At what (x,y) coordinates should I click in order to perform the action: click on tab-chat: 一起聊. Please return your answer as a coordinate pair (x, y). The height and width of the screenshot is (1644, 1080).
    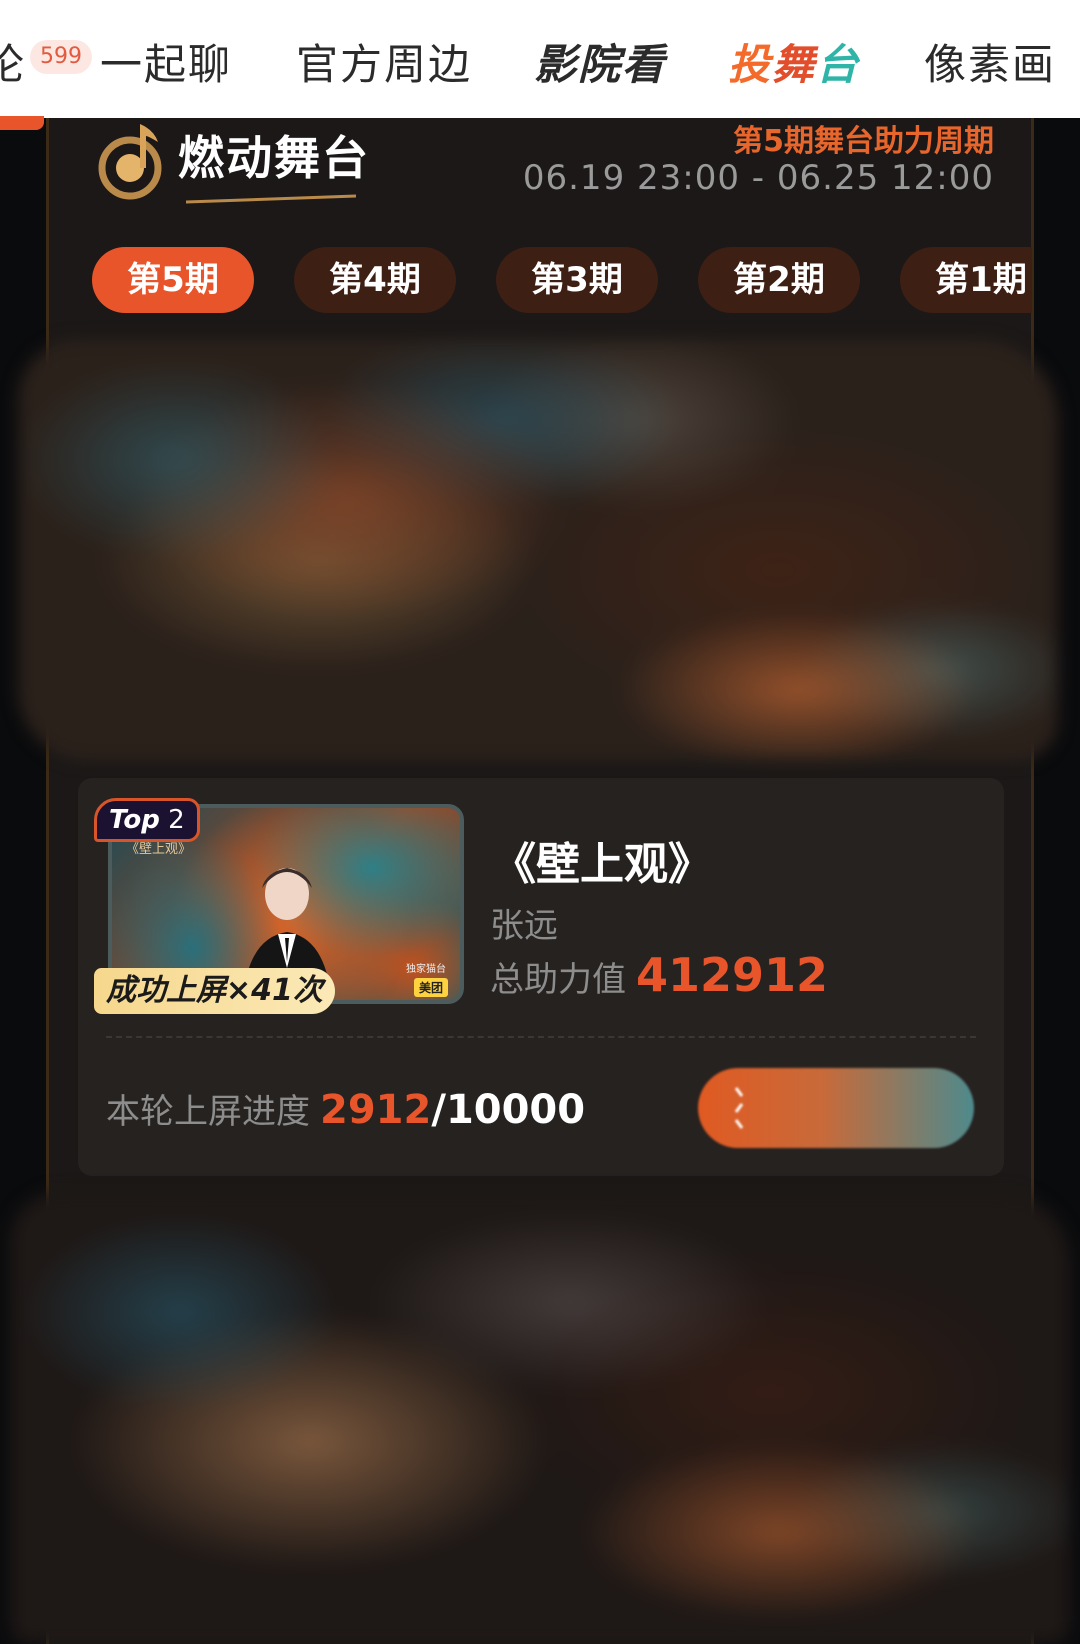
    Looking at the image, I should click on (166, 65).